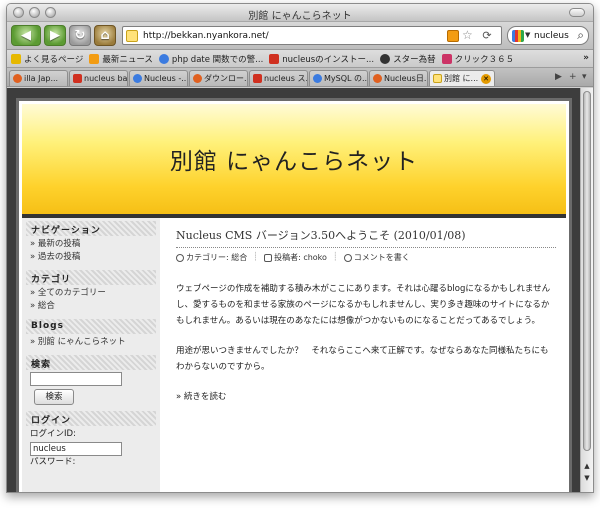 This screenshot has width=600, height=508. Describe the element at coordinates (295, 257) in the screenshot. I see `post-author: 投稿者: choko` at that location.